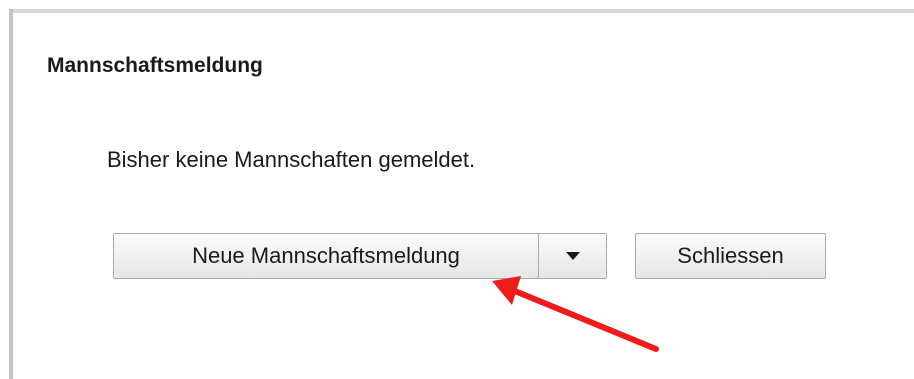  I want to click on new-team-registration-button: Neue Mannschaftsmeldung, so click(326, 256).